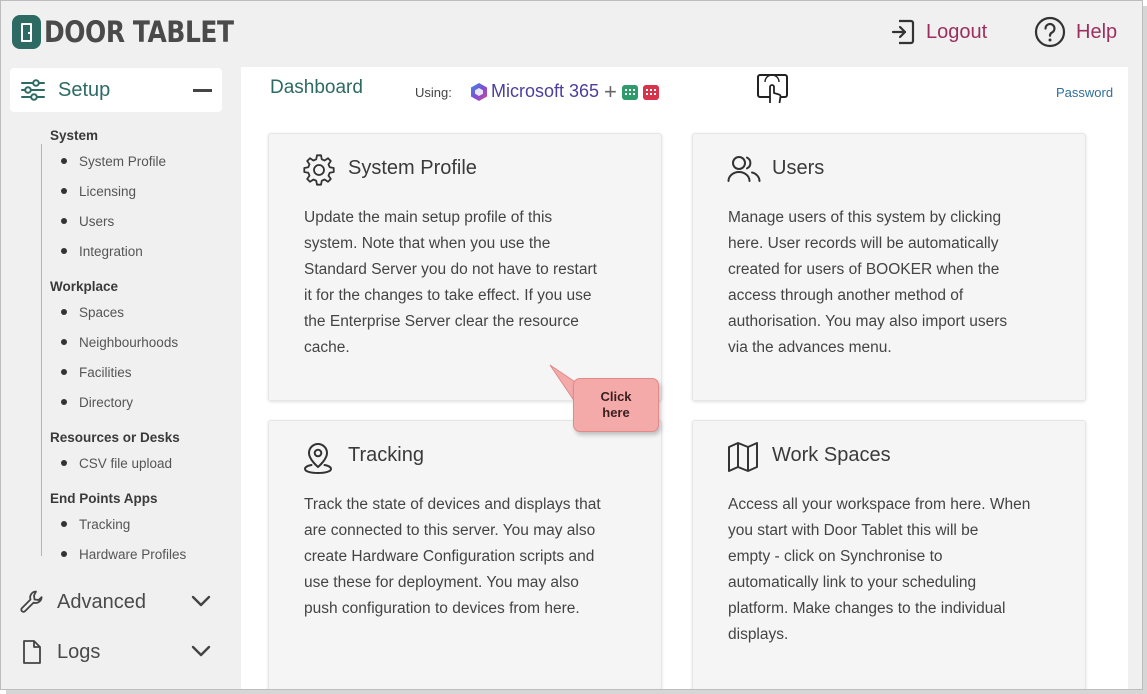 The height and width of the screenshot is (694, 1147). I want to click on setup-section-header: Setup, so click(116, 90).